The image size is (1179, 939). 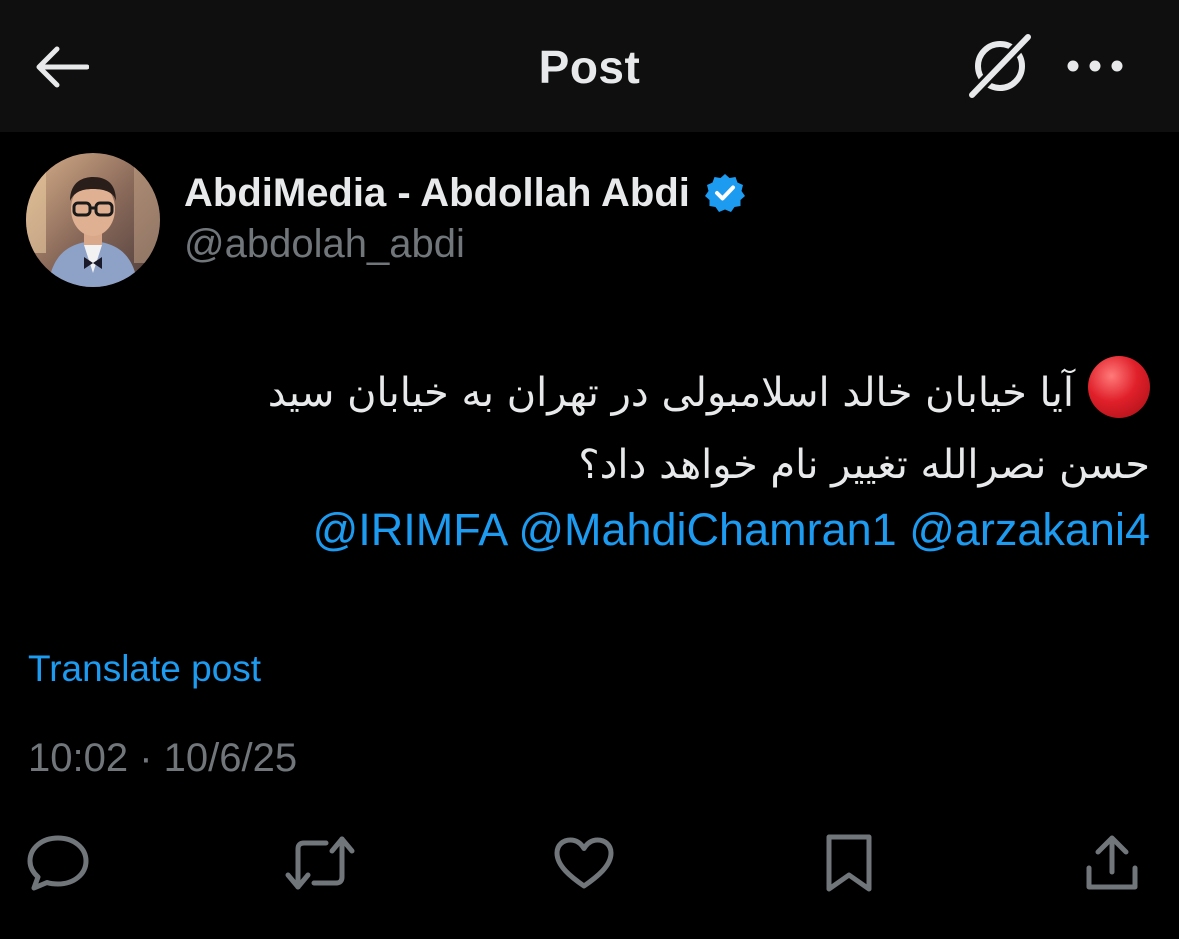 I want to click on repost-button, so click(x=320, y=863).